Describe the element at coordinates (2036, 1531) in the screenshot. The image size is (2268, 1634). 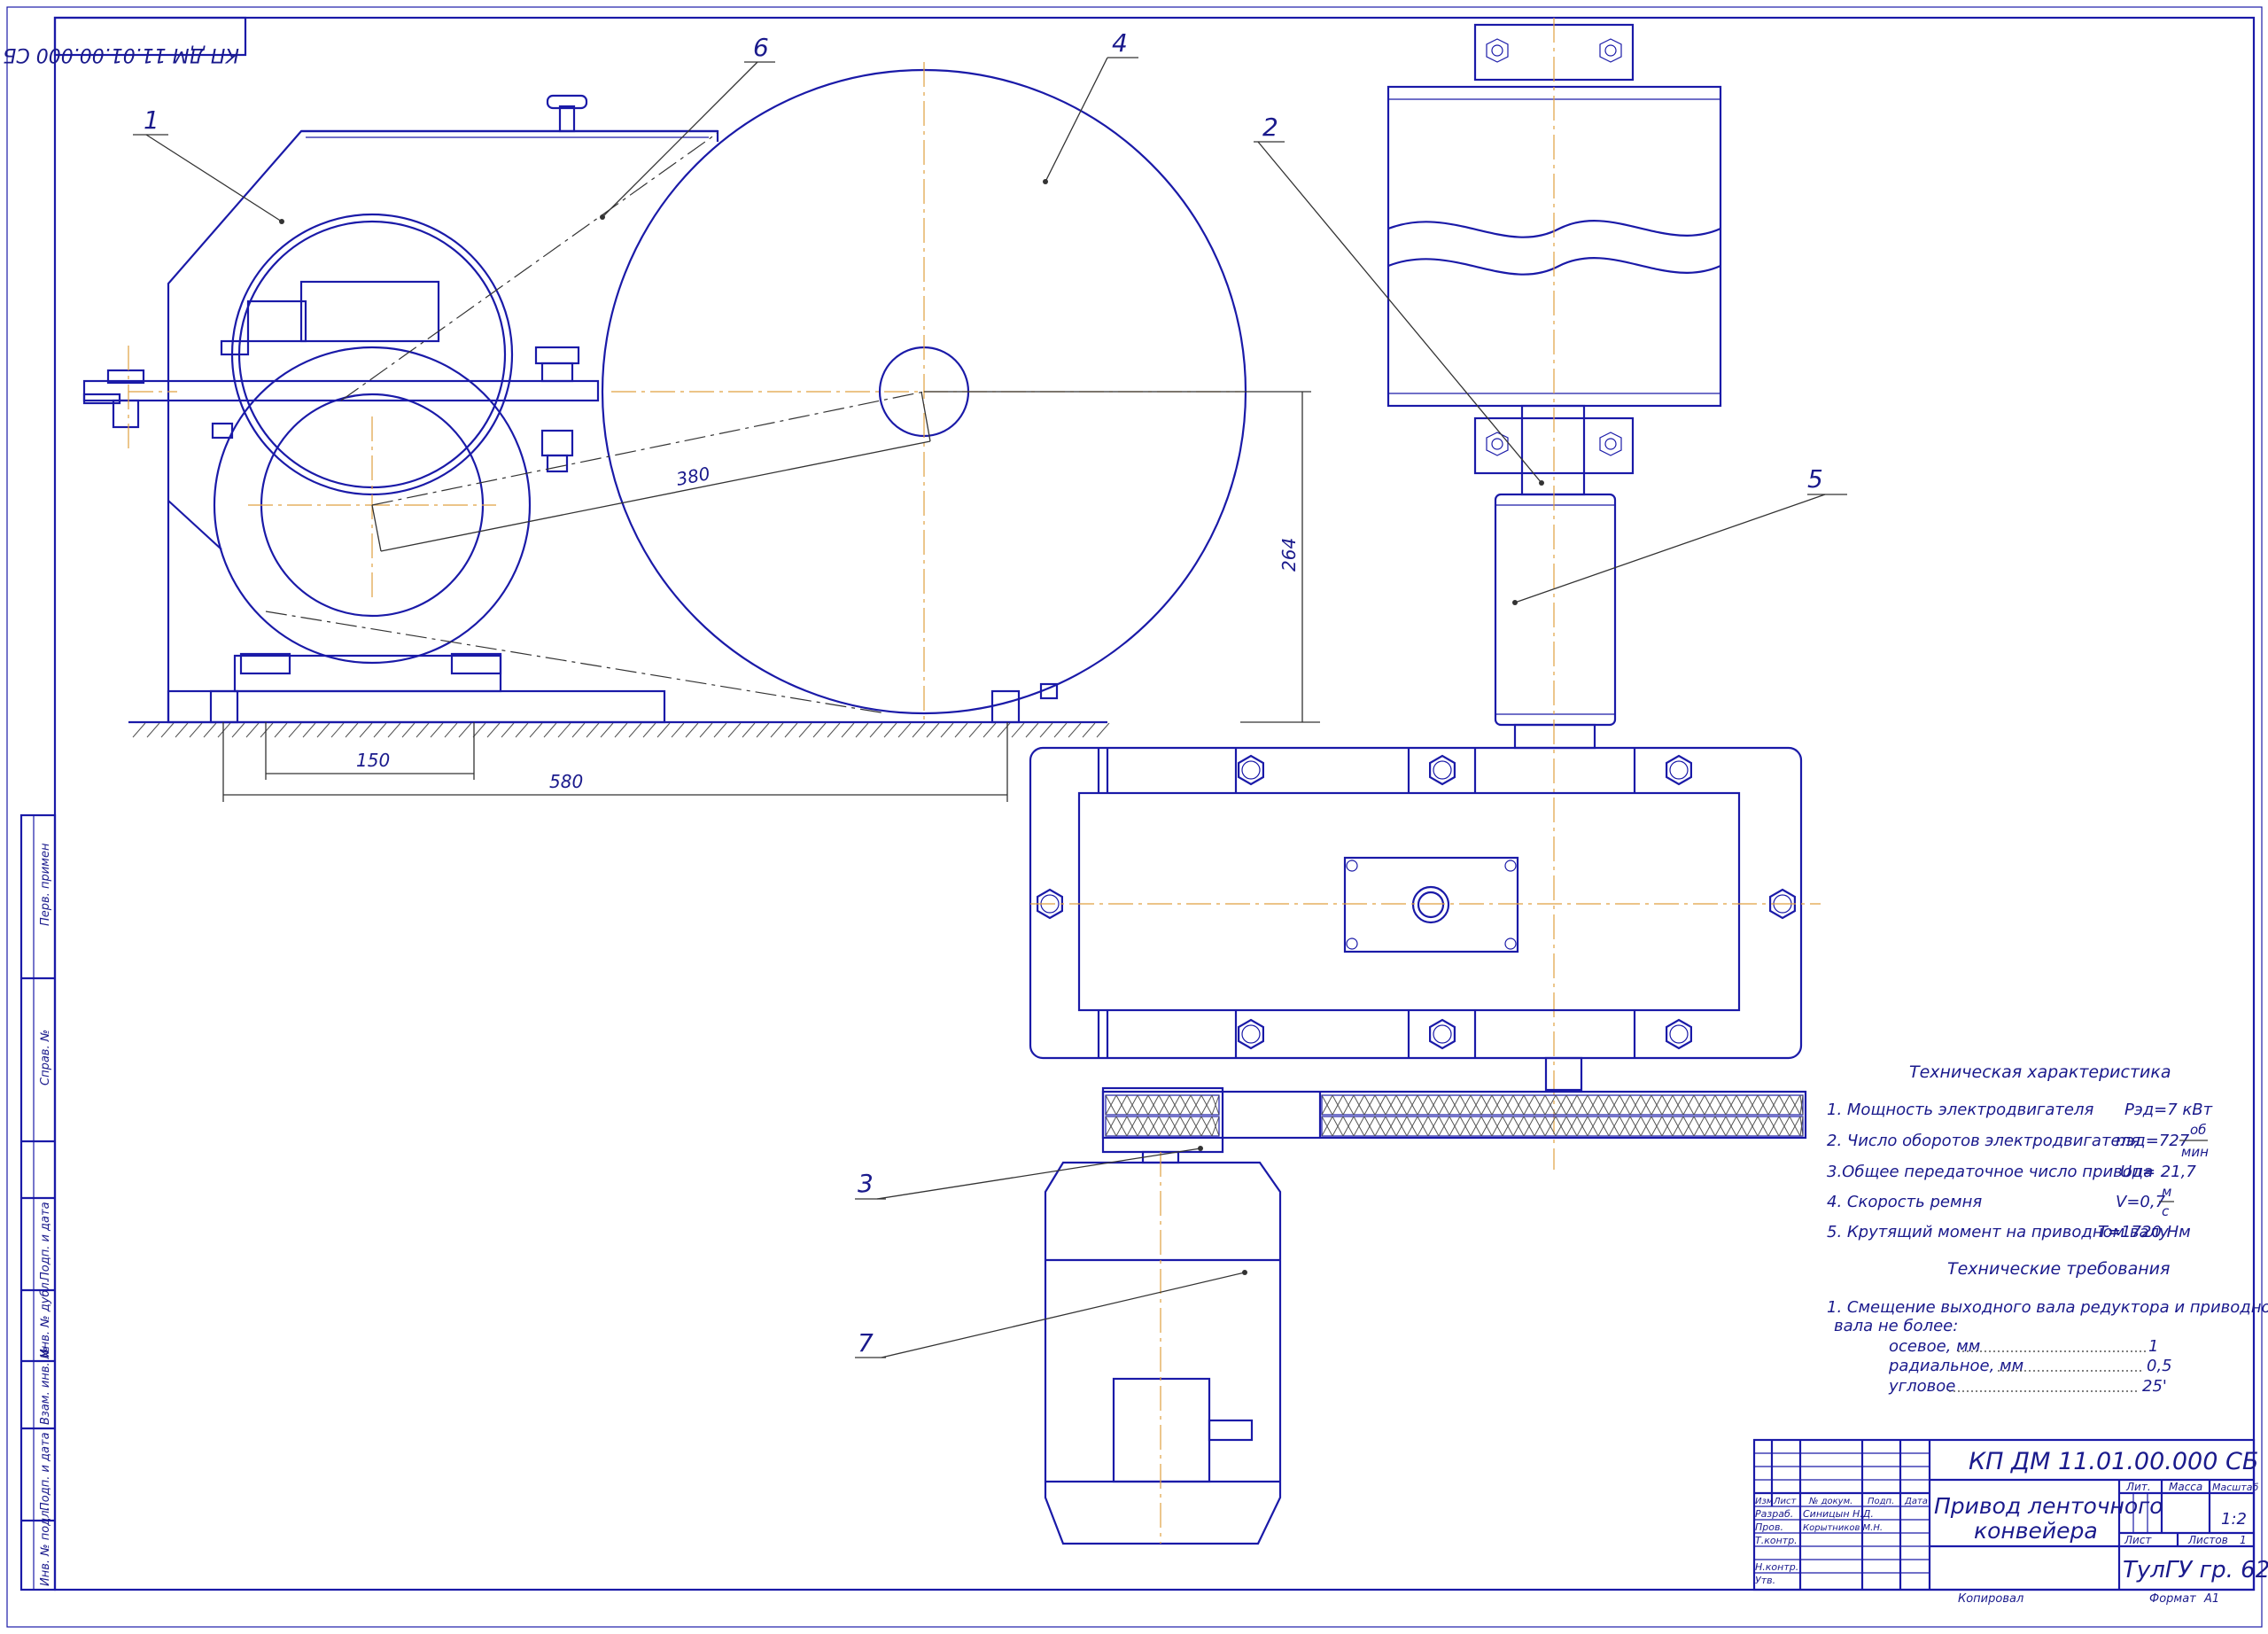
I see `title-name-2: конвейера` at that location.